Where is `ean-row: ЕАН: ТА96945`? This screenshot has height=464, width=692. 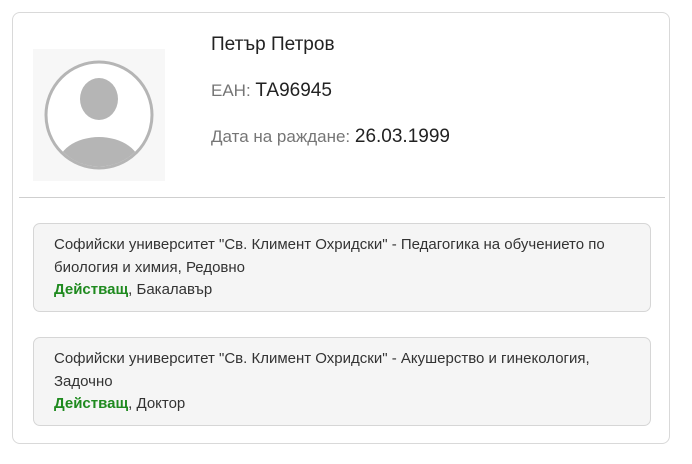
ean-row: ЕАН: ТА96945 is located at coordinates (435, 91).